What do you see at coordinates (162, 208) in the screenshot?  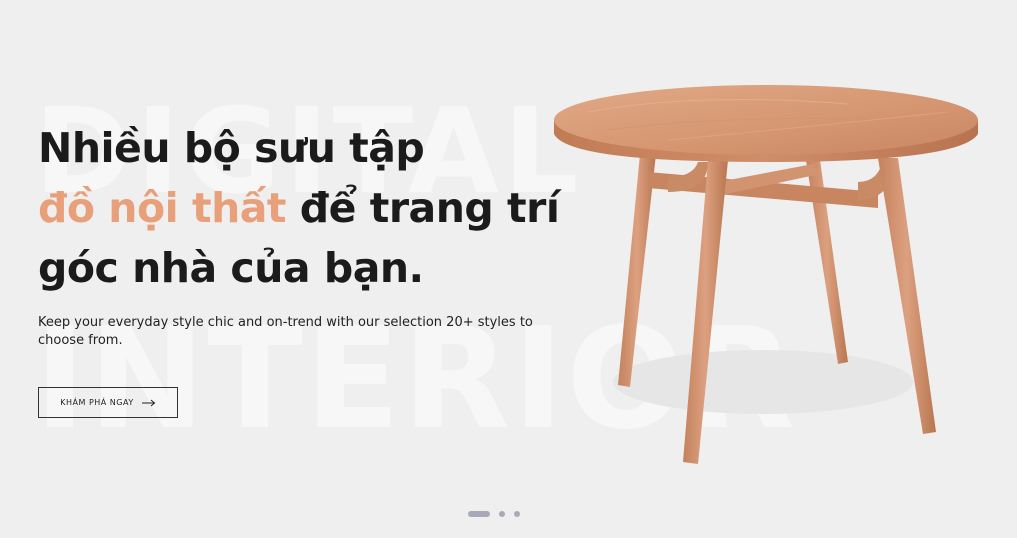 I see `headline-accent: đồ nội thất` at bounding box center [162, 208].